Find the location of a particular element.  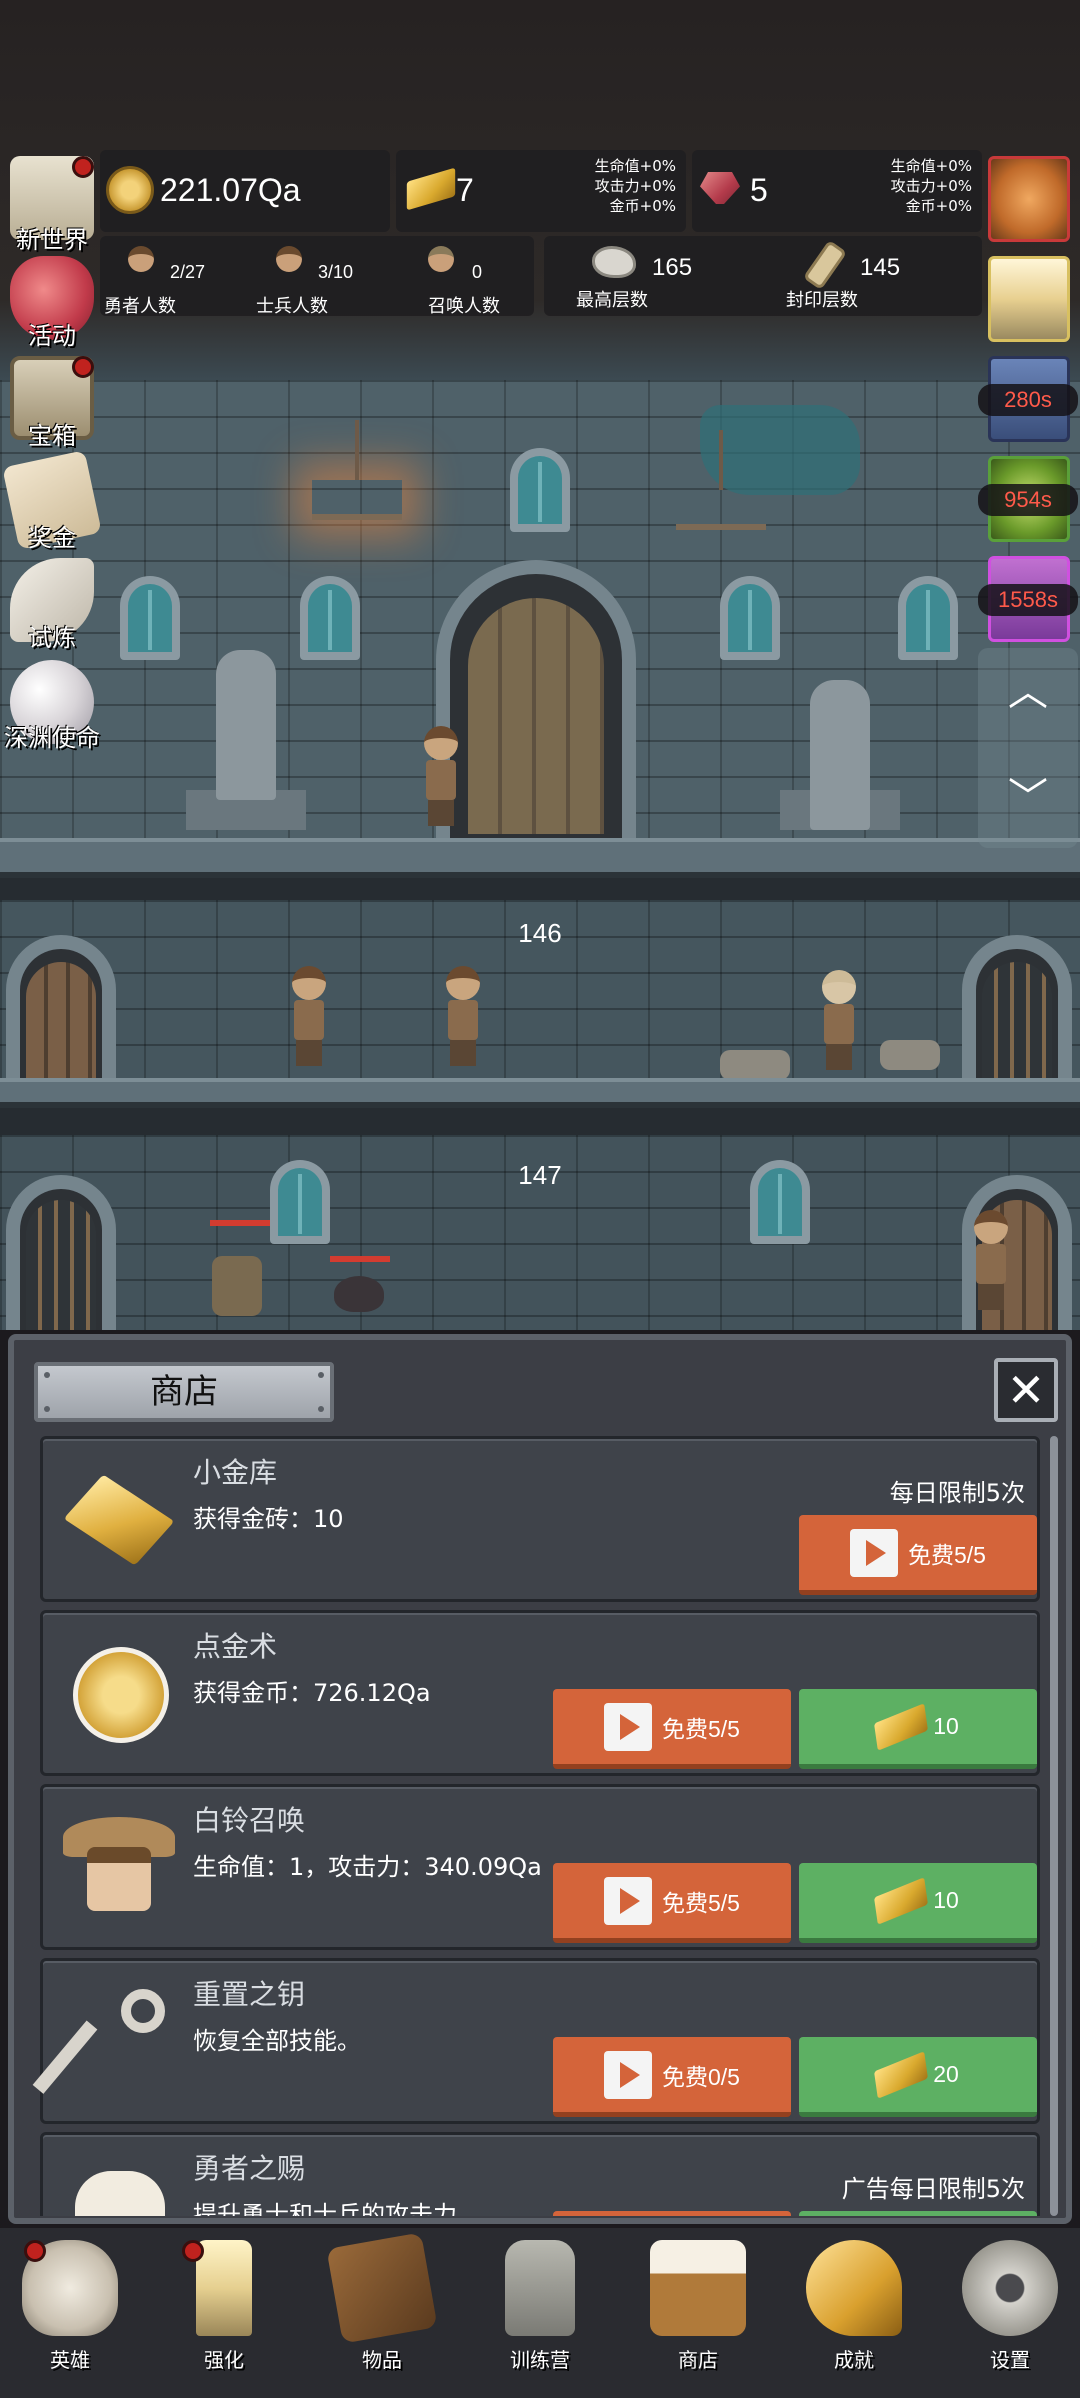

buy-with-gold-bar-button is located at coordinates (918, 2213).